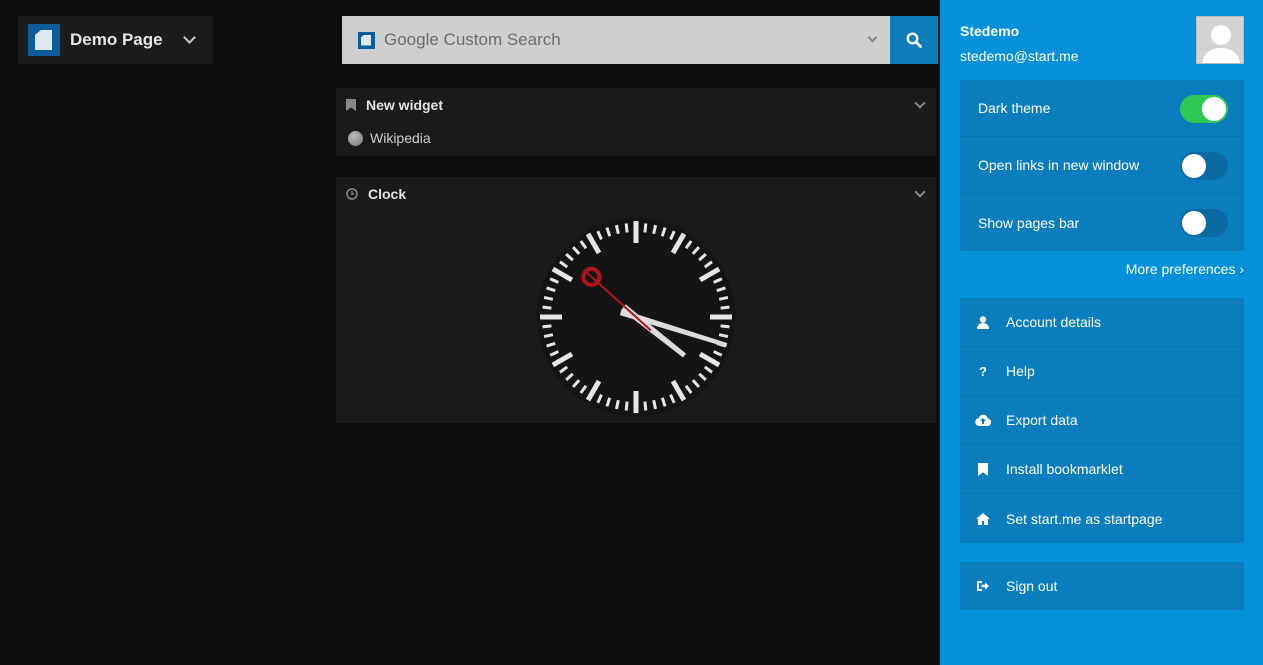 The image size is (1263, 665). I want to click on menu-item-install-bookmarklet: Install bookmarklet, so click(1102, 469).